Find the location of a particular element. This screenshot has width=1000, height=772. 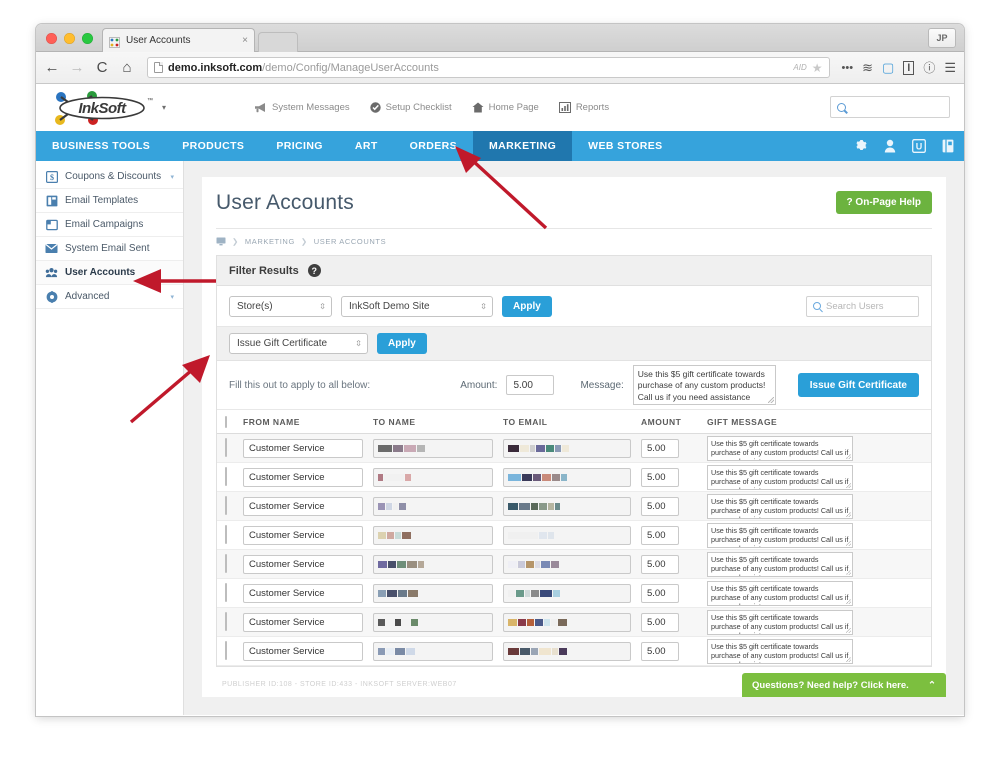

apply-filter-button: Apply is located at coordinates (527, 306).